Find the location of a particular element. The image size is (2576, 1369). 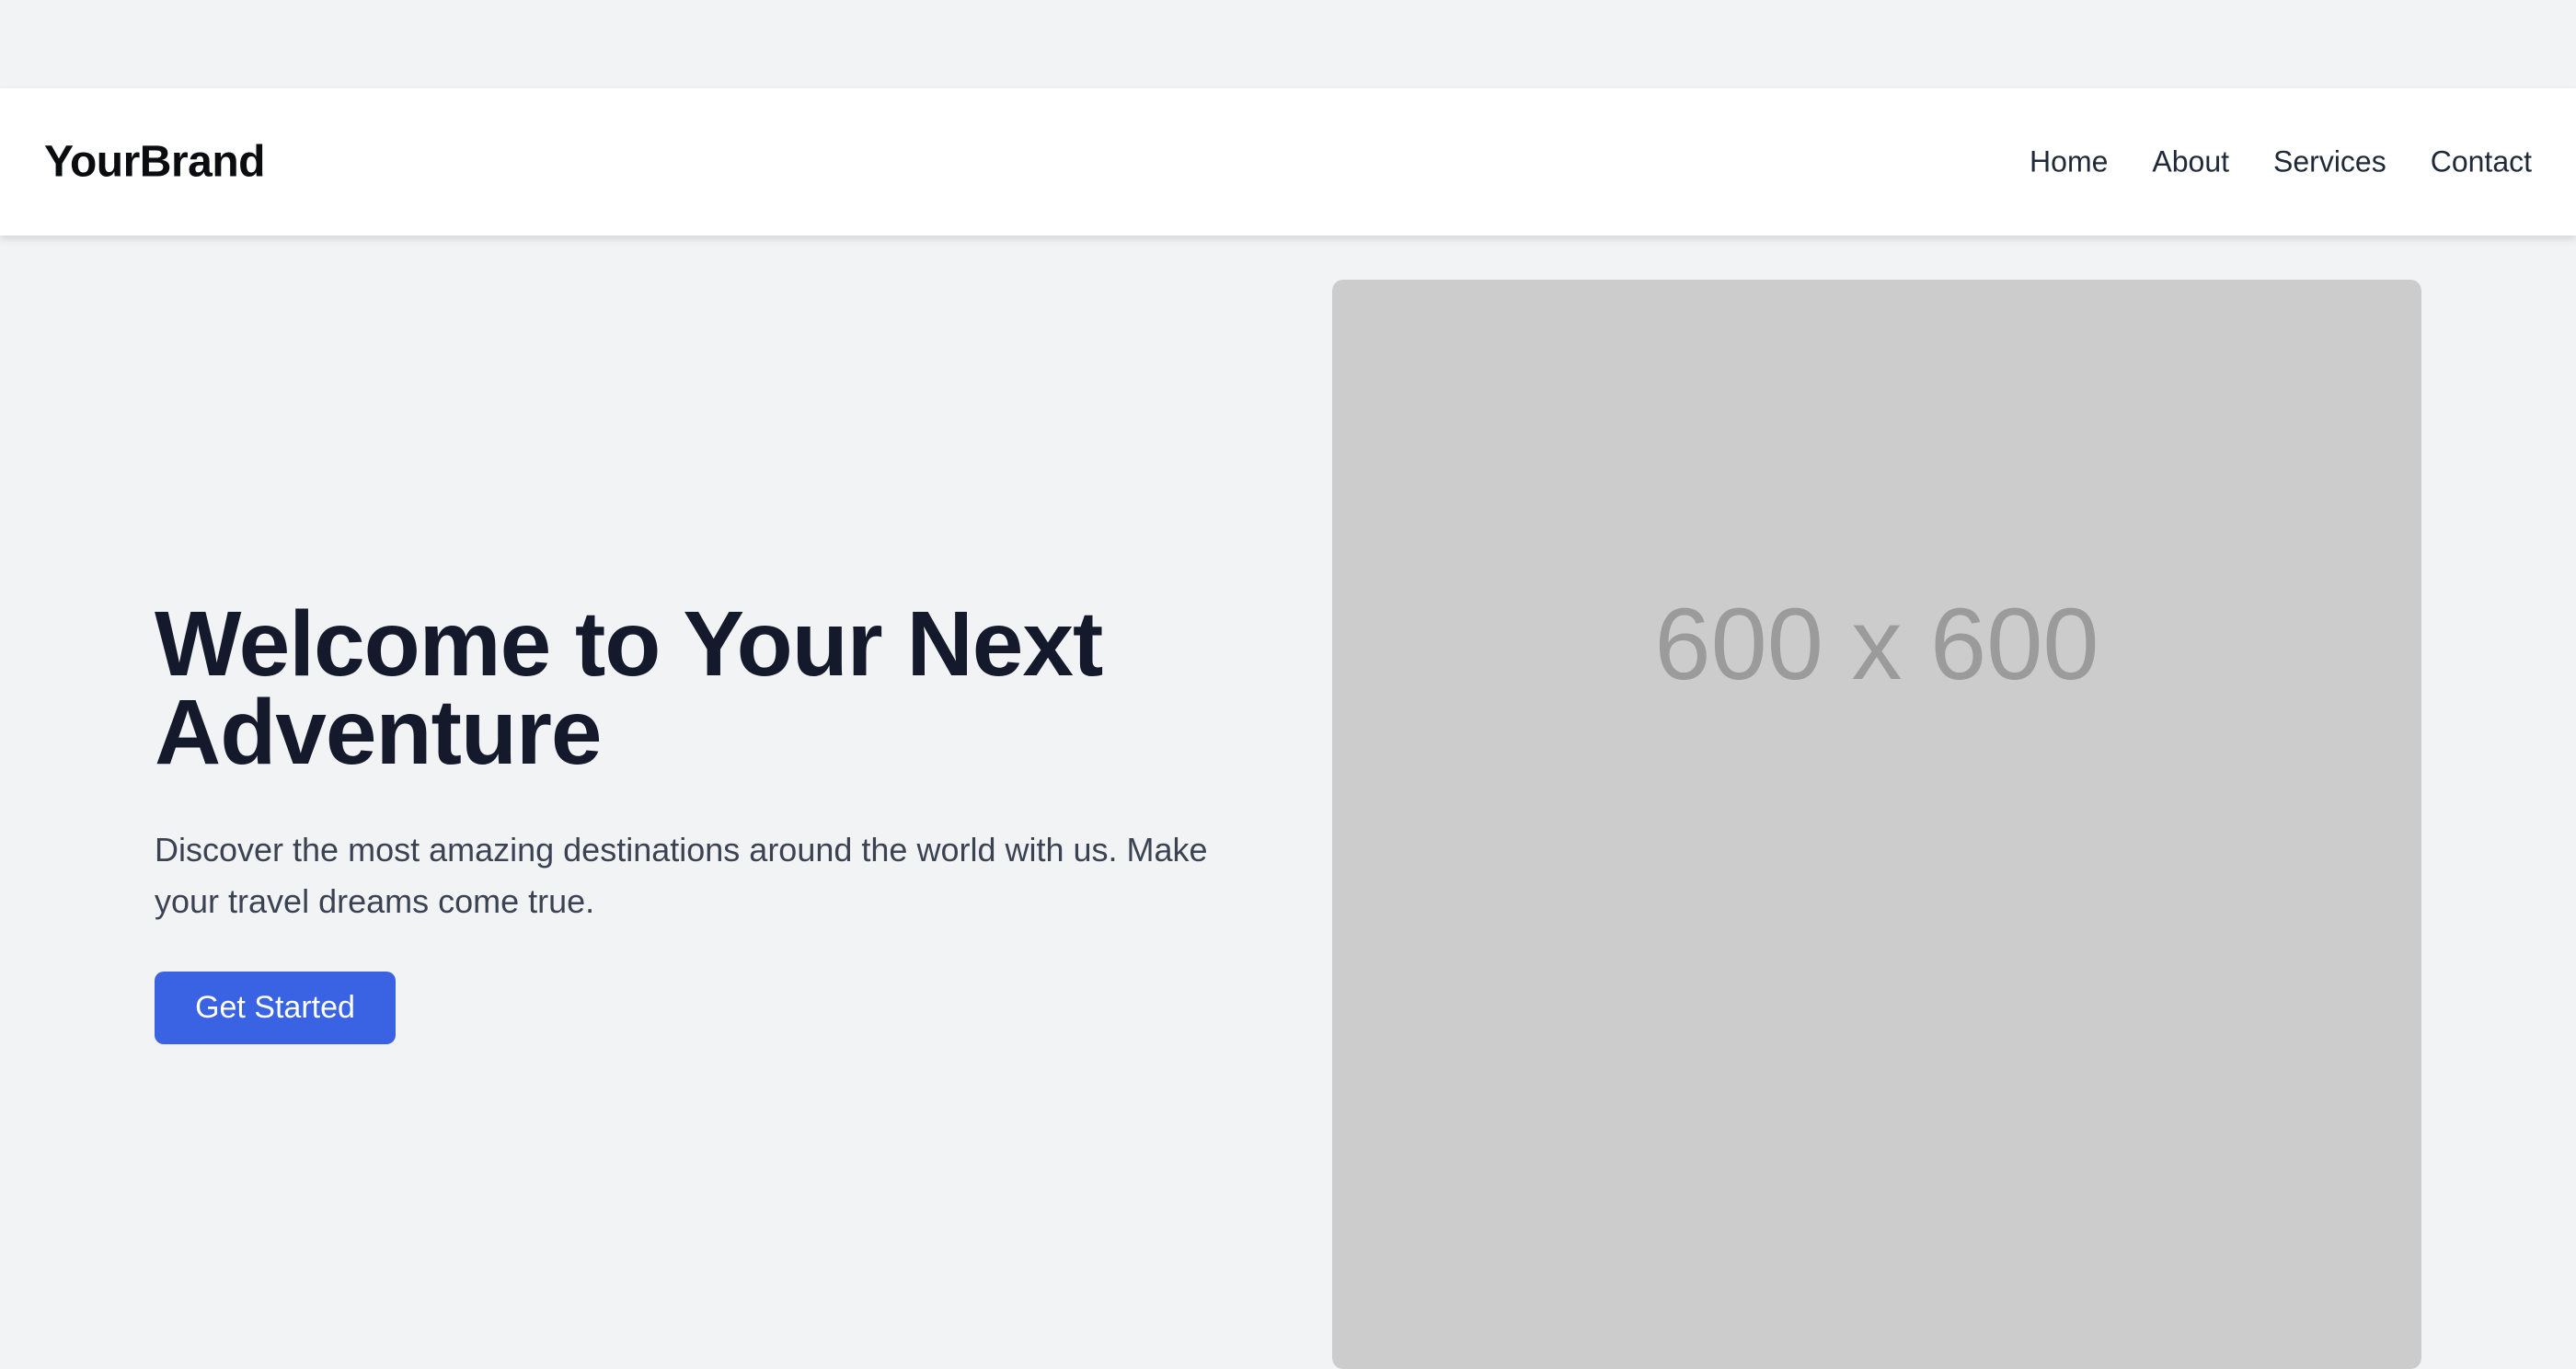

nav-link-services: Services is located at coordinates (2329, 162).